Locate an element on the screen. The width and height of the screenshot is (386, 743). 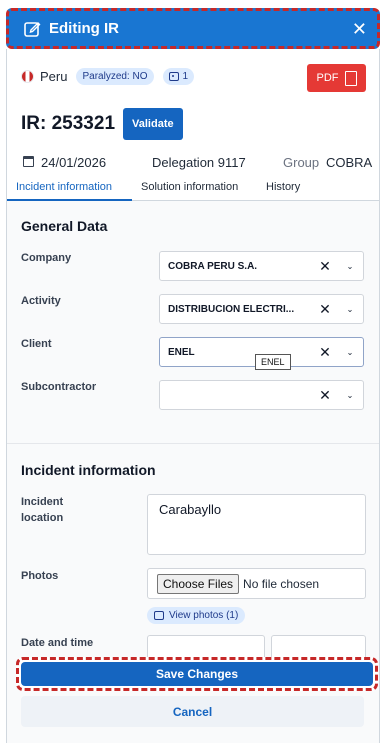
pdf-file-icon is located at coordinates (350, 78).